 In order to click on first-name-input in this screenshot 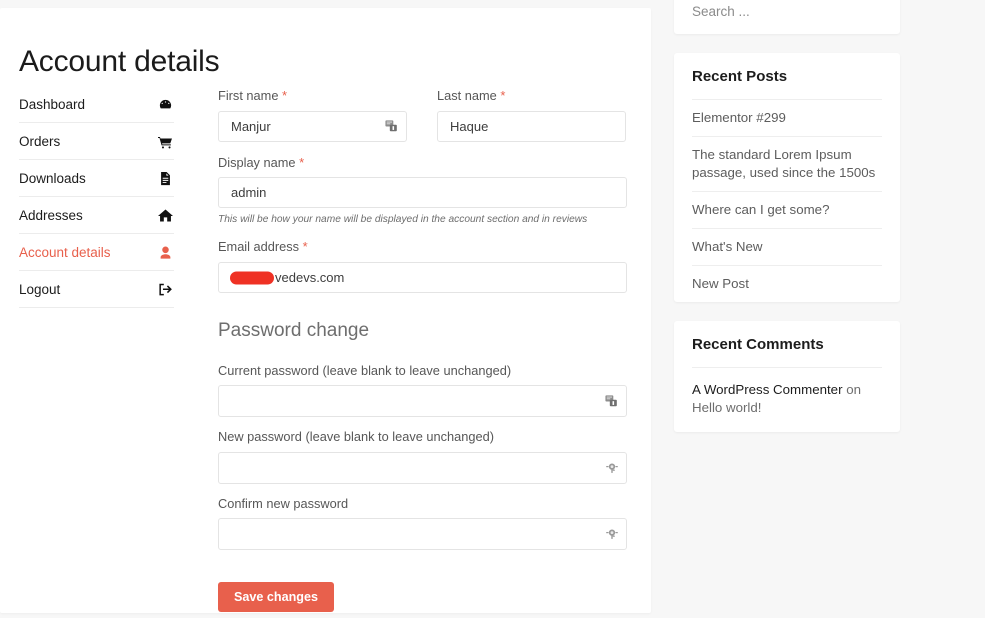, I will do `click(312, 126)`.